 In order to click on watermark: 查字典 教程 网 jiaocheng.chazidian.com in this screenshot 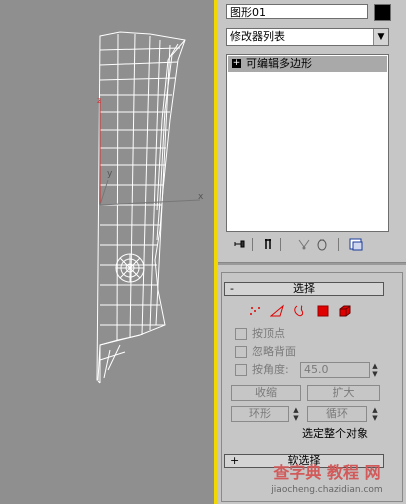, I will do `click(327, 482)`.